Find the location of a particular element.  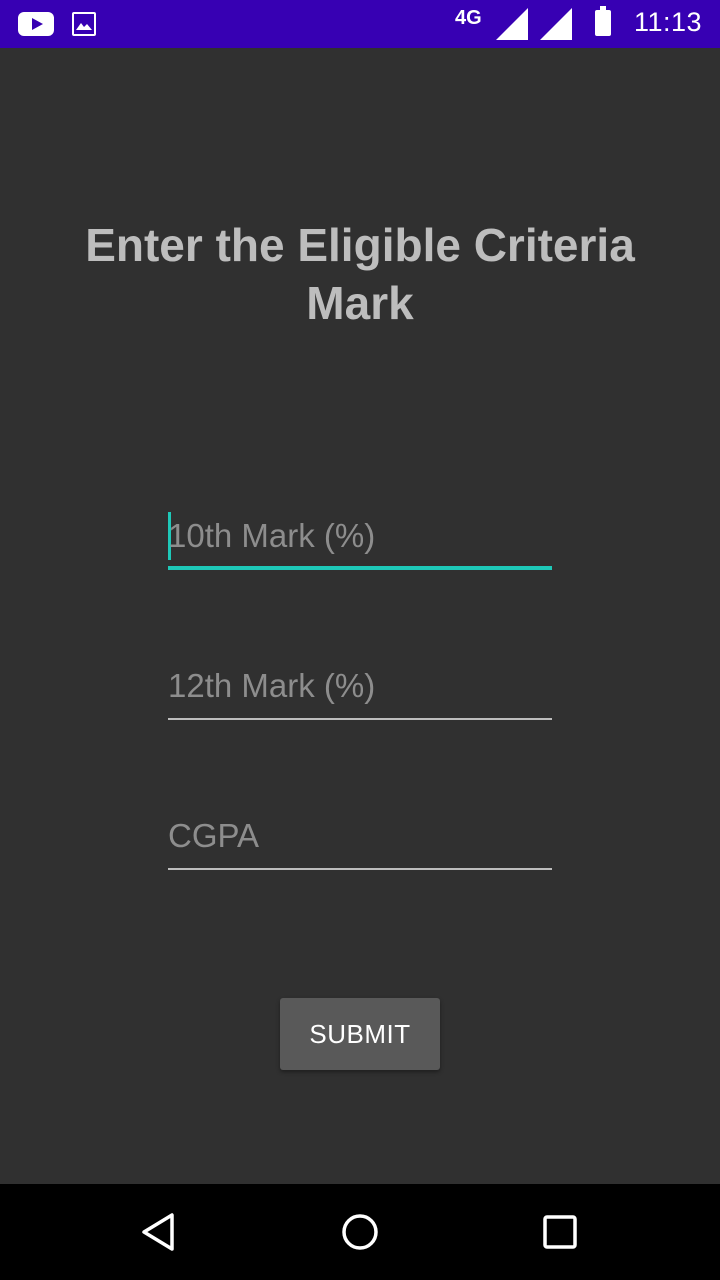

recents-icon is located at coordinates (560, 1232).